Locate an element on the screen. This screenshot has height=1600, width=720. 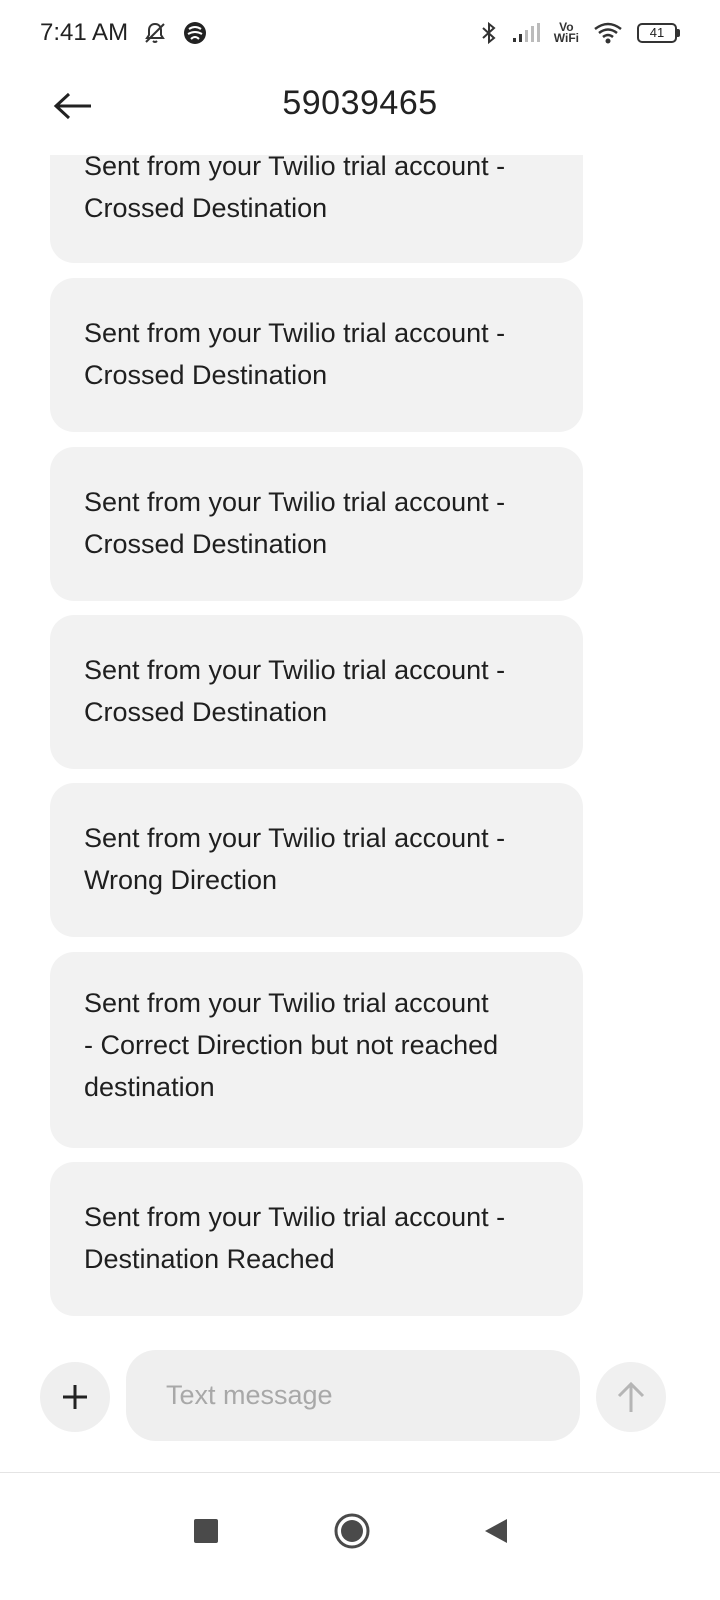
home-button is located at coordinates (352, 1531).